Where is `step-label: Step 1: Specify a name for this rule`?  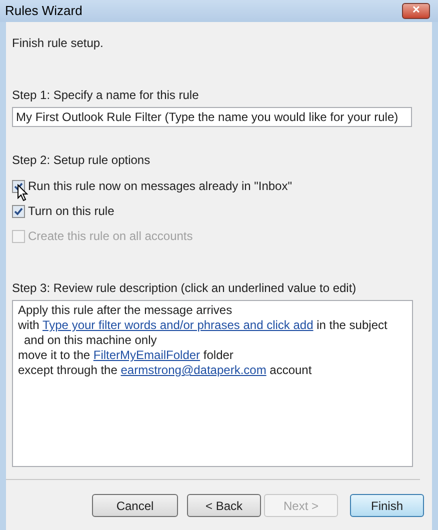
step-label: Step 1: Specify a name for this rule is located at coordinates (106, 95).